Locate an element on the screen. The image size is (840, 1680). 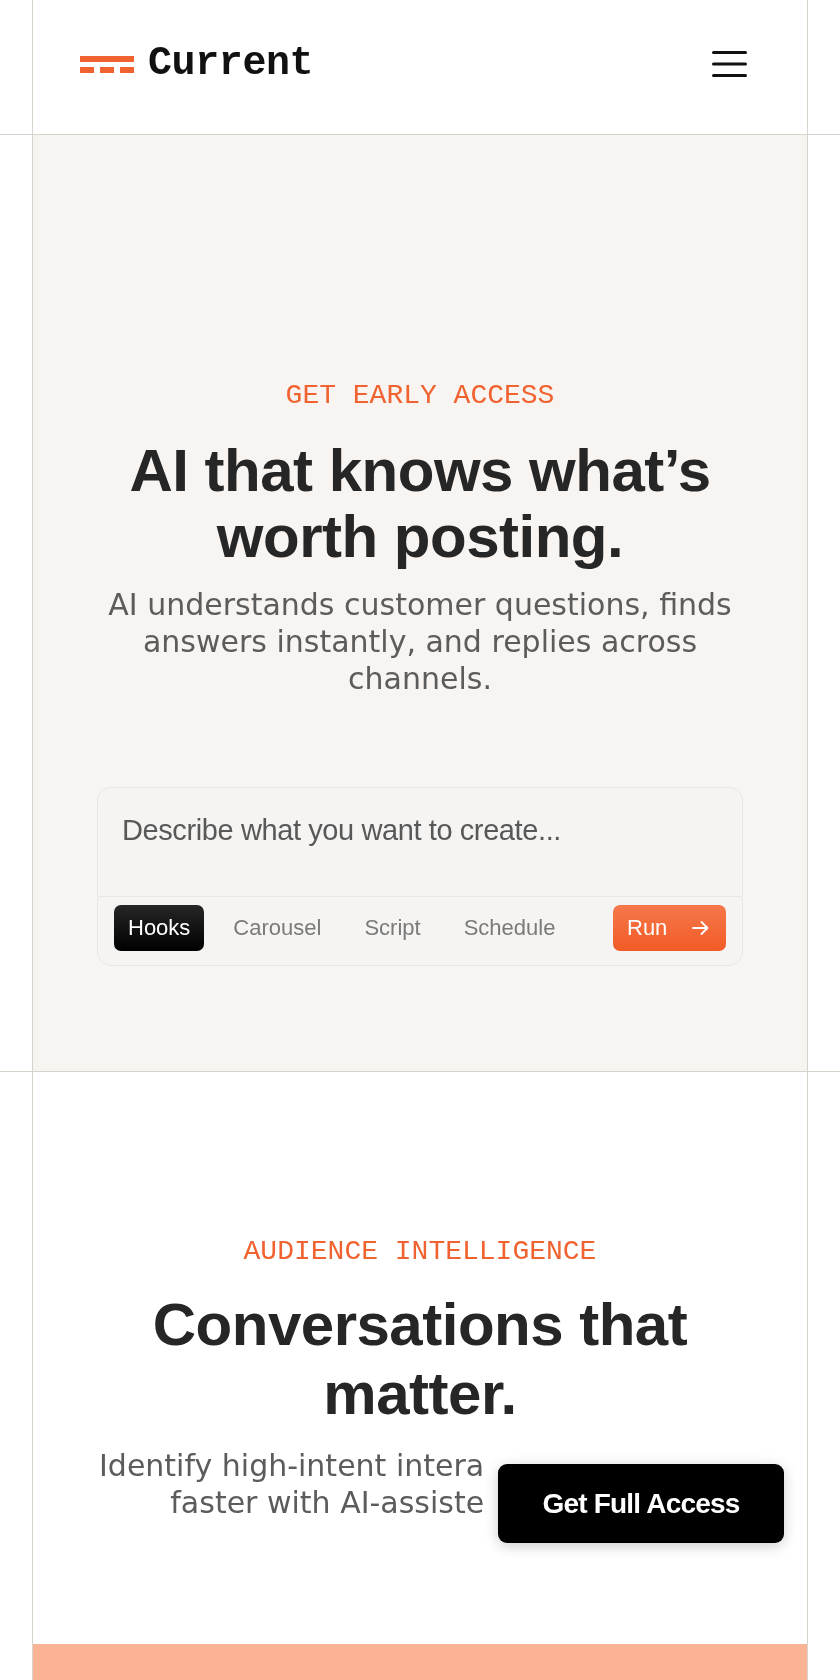
mode-tab: Carousel is located at coordinates (277, 928).